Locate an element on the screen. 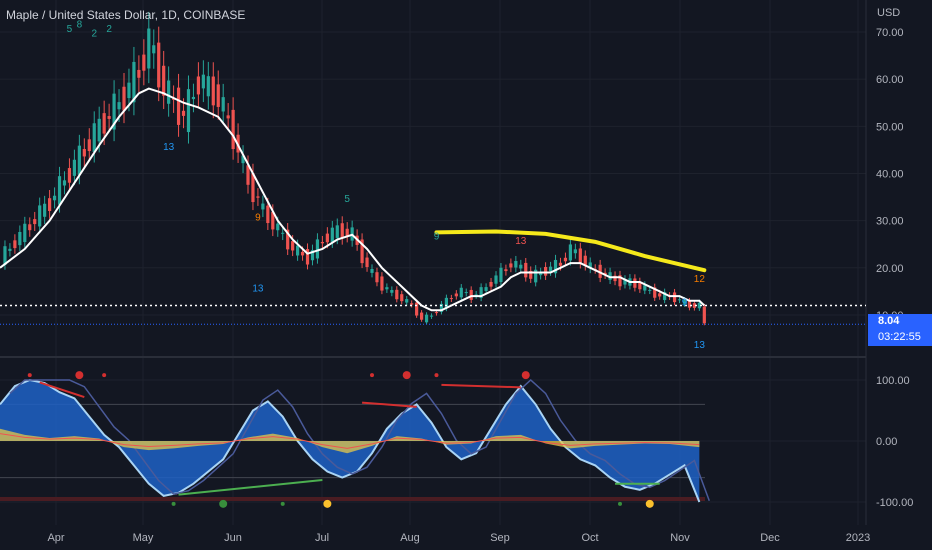  divergence-line is located at coordinates (481, 386).